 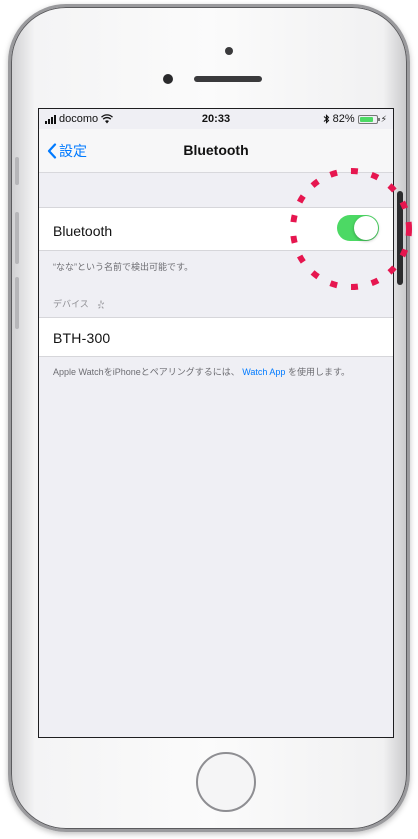 I want to click on front-camera, so click(x=229, y=51).